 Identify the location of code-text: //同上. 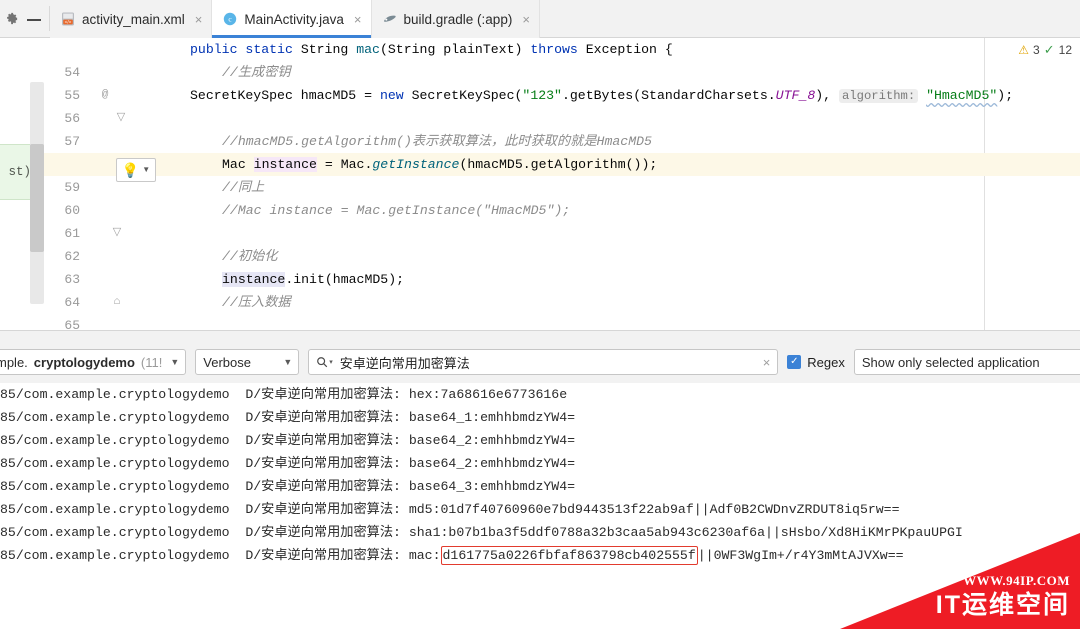
(243, 187).